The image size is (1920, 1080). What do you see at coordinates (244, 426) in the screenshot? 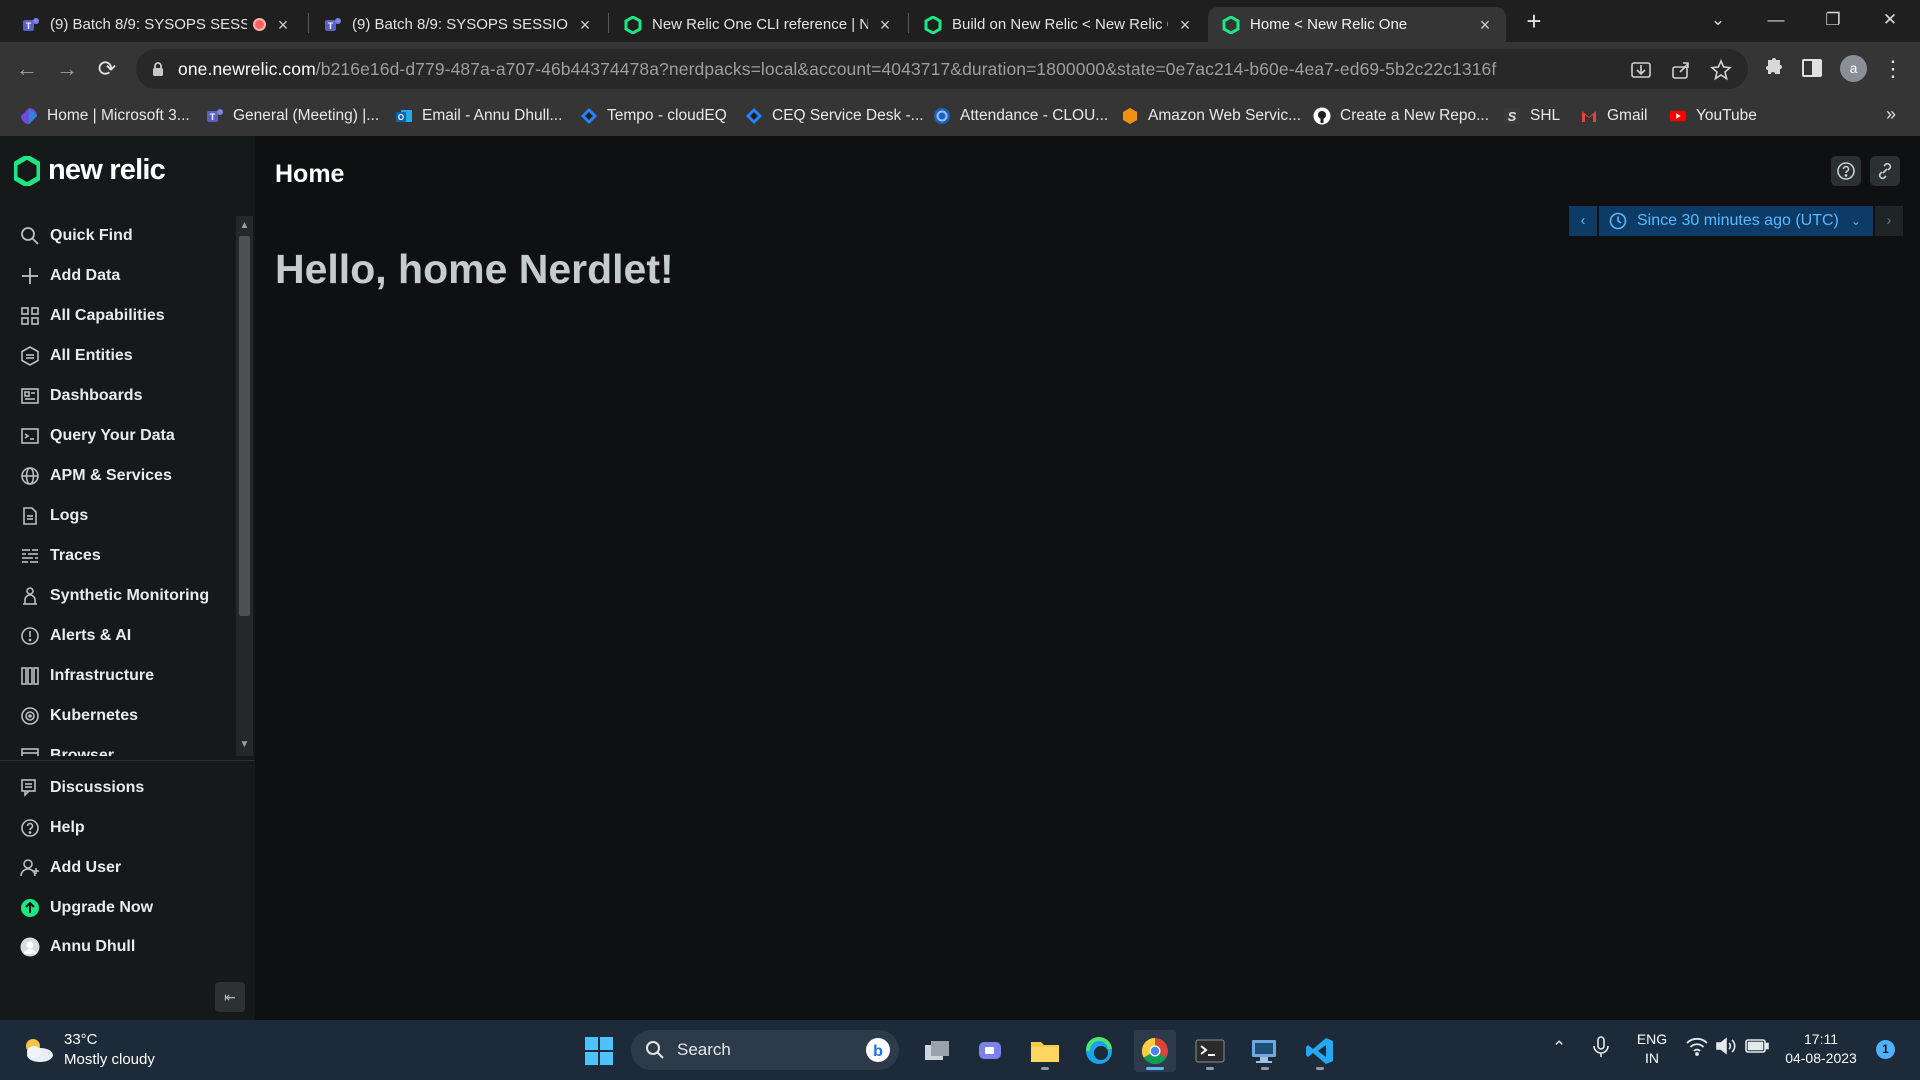
I see `scroll-thumb` at bounding box center [244, 426].